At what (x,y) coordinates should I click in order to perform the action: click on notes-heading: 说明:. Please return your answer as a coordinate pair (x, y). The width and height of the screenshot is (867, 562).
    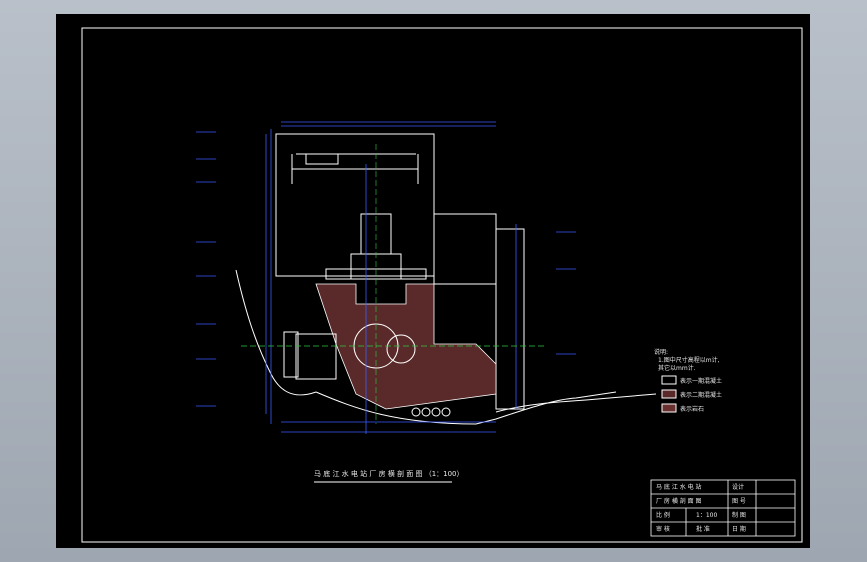
    Looking at the image, I should click on (661, 352).